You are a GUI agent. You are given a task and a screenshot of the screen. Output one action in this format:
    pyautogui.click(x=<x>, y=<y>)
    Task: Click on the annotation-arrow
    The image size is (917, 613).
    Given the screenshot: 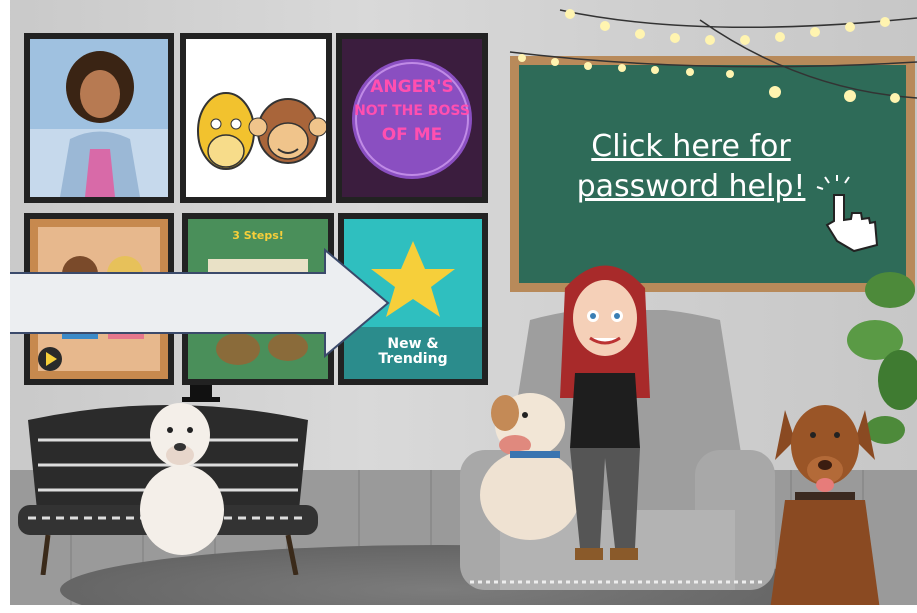 What is the action you would take?
    pyautogui.click(x=195, y=303)
    